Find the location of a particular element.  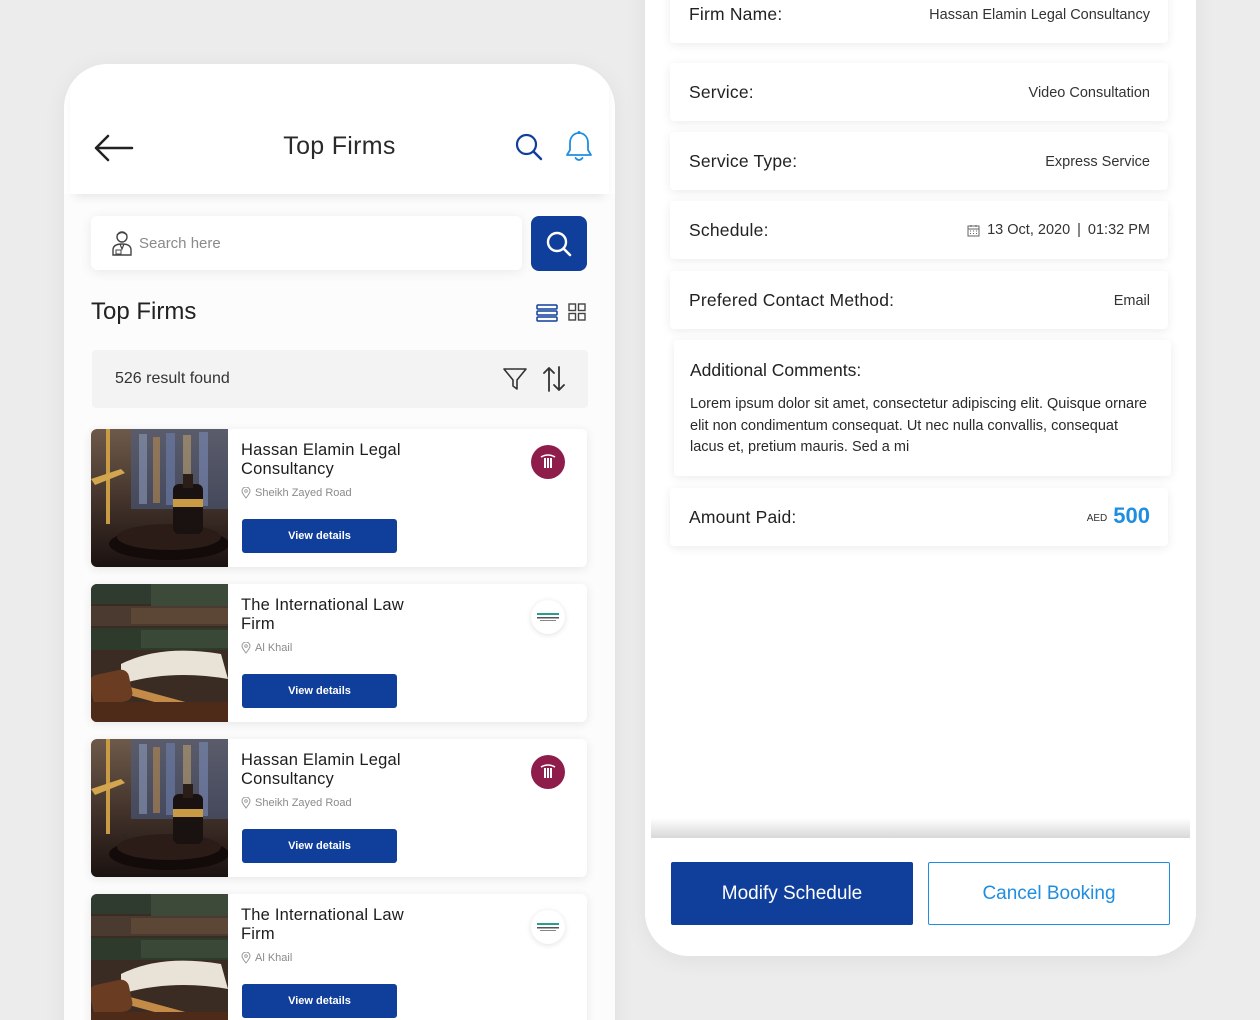

sort-icon is located at coordinates (554, 379).